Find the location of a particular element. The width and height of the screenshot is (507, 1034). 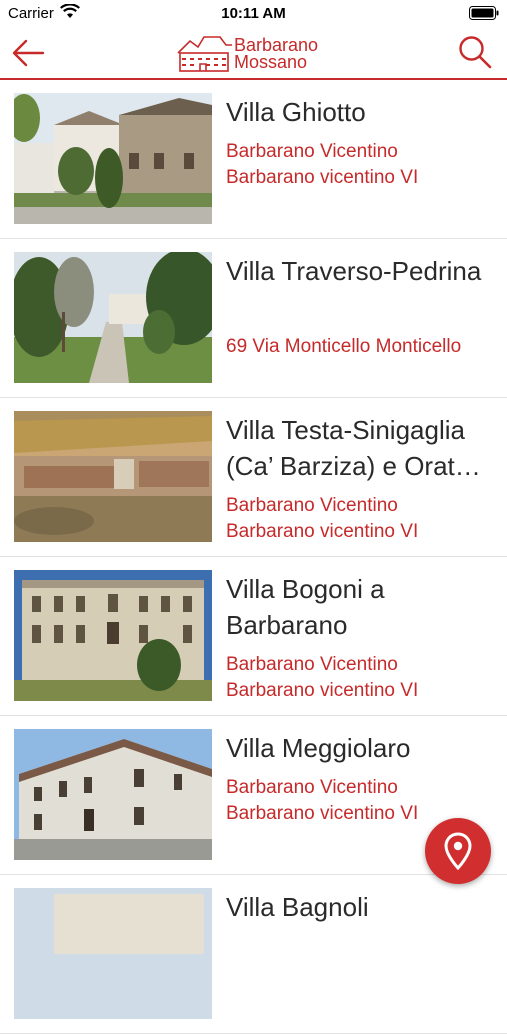

map-pin-icon is located at coordinates (458, 851).